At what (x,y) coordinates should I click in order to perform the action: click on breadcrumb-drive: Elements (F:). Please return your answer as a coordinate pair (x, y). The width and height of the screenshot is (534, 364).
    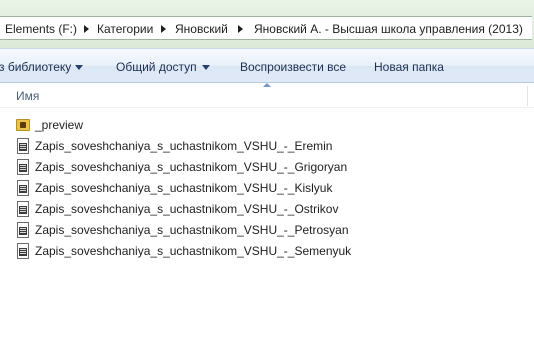
    Looking at the image, I should click on (41, 29).